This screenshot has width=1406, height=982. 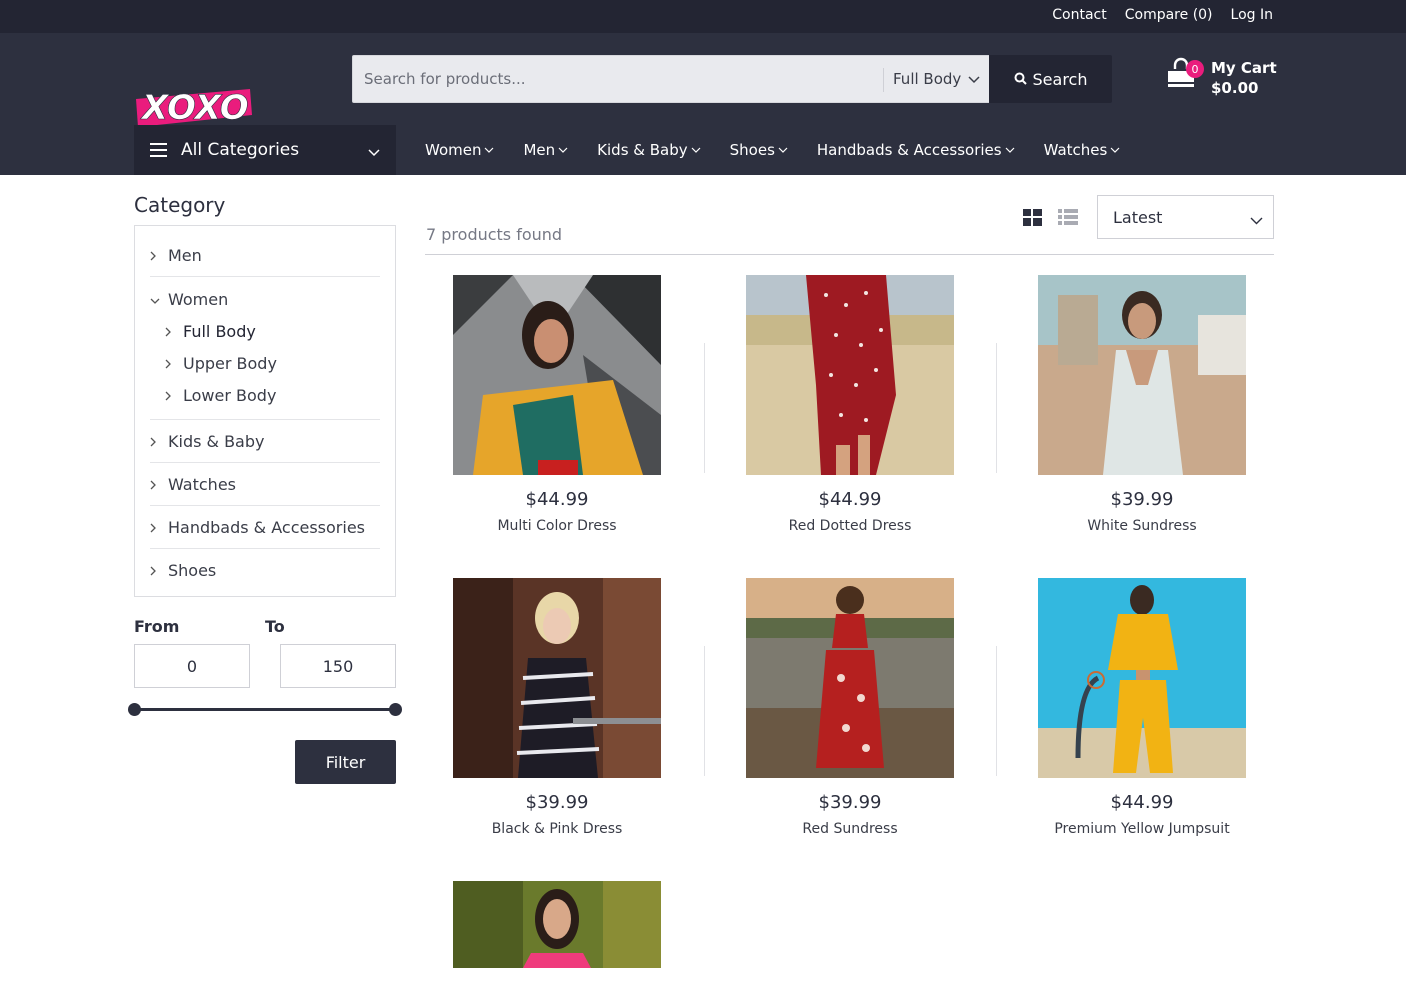 I want to click on grid-view-icon, so click(x=1032, y=219).